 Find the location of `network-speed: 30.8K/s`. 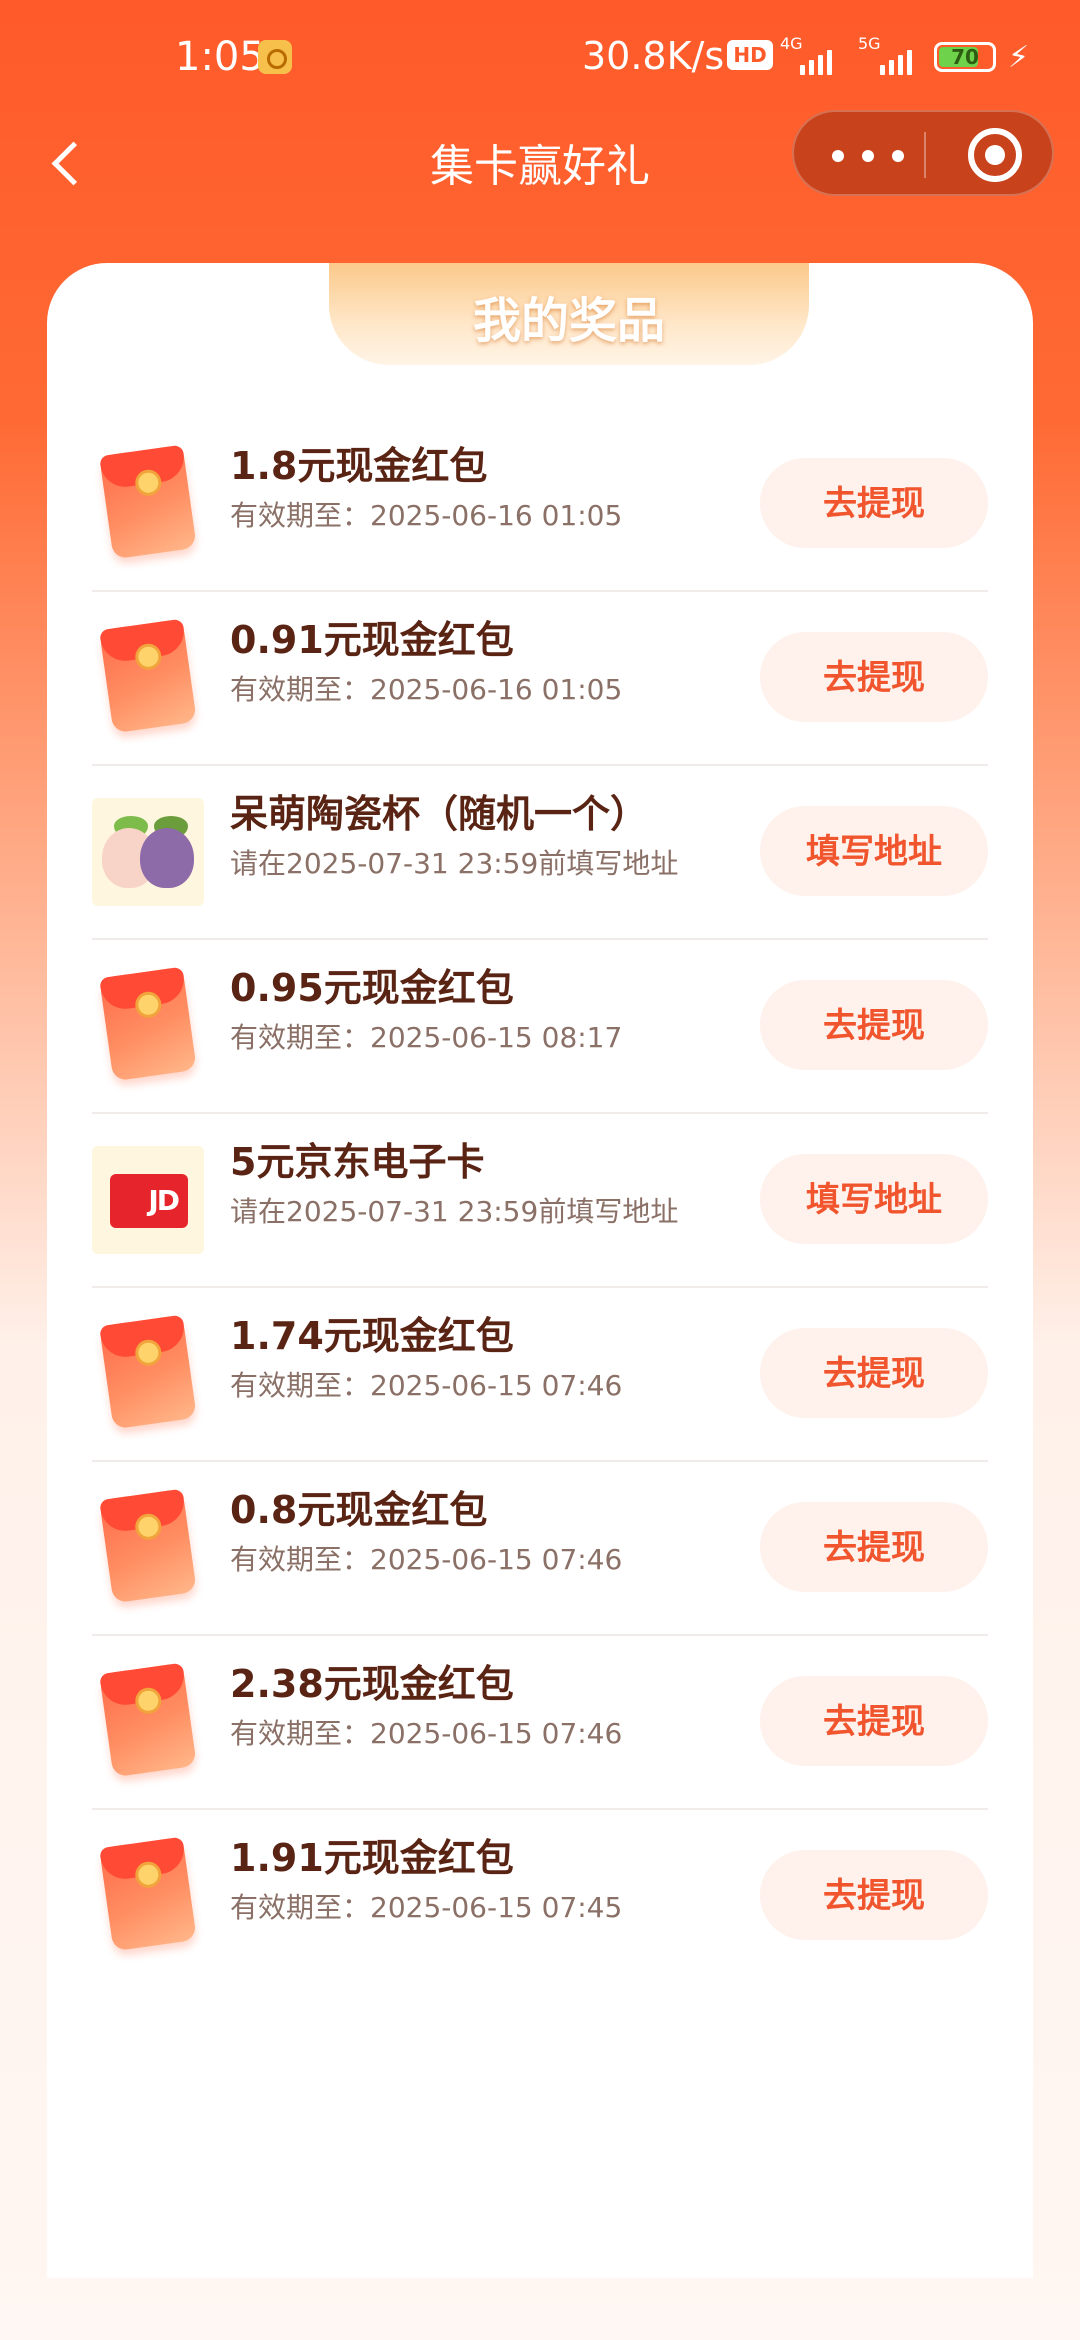

network-speed: 30.8K/s is located at coordinates (653, 56).